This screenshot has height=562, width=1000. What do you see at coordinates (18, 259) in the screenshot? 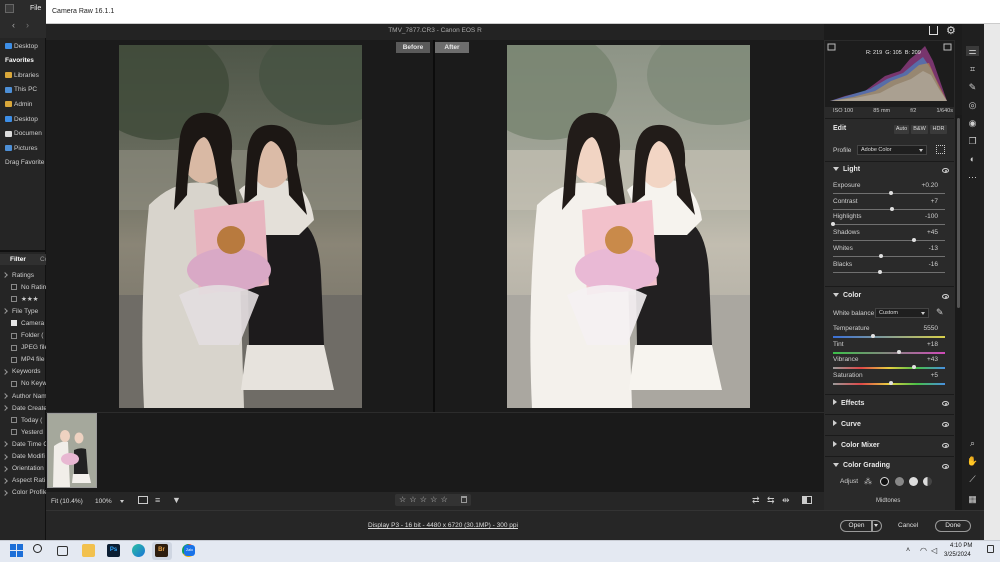
I see `filter-tab: Filter` at bounding box center [18, 259].